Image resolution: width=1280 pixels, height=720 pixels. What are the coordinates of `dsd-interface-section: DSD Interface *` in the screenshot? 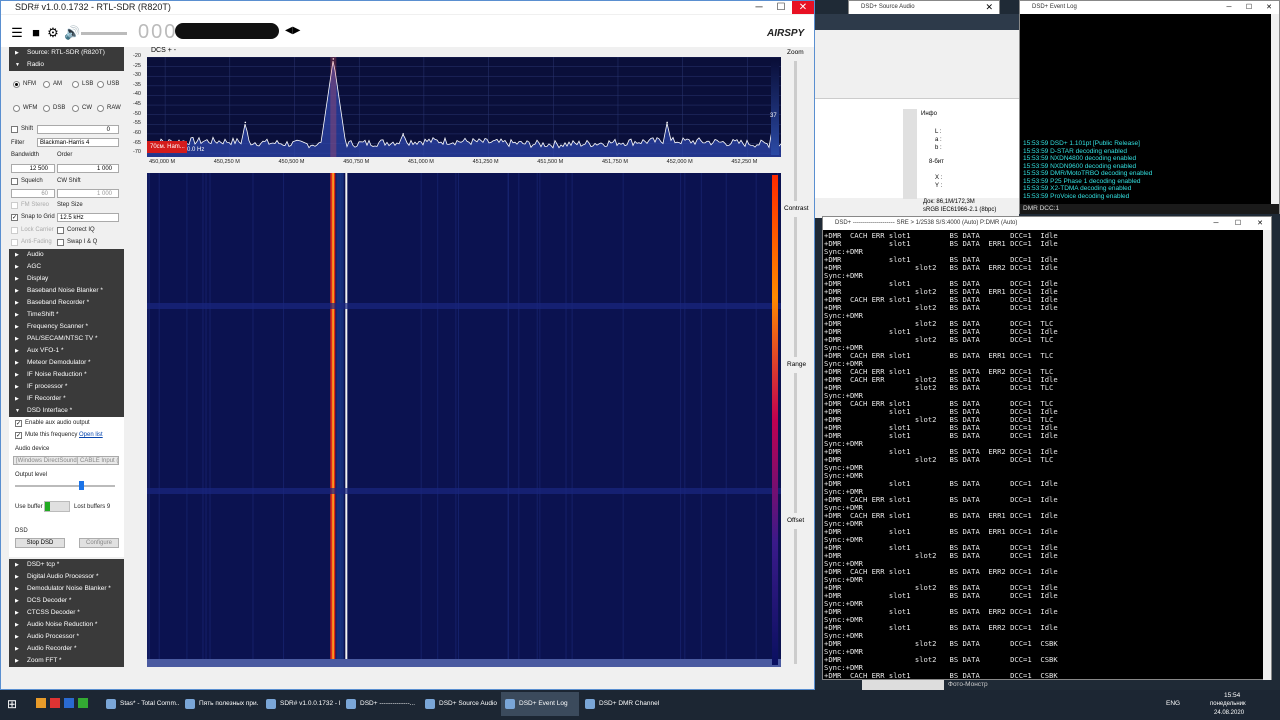 It's located at (66, 411).